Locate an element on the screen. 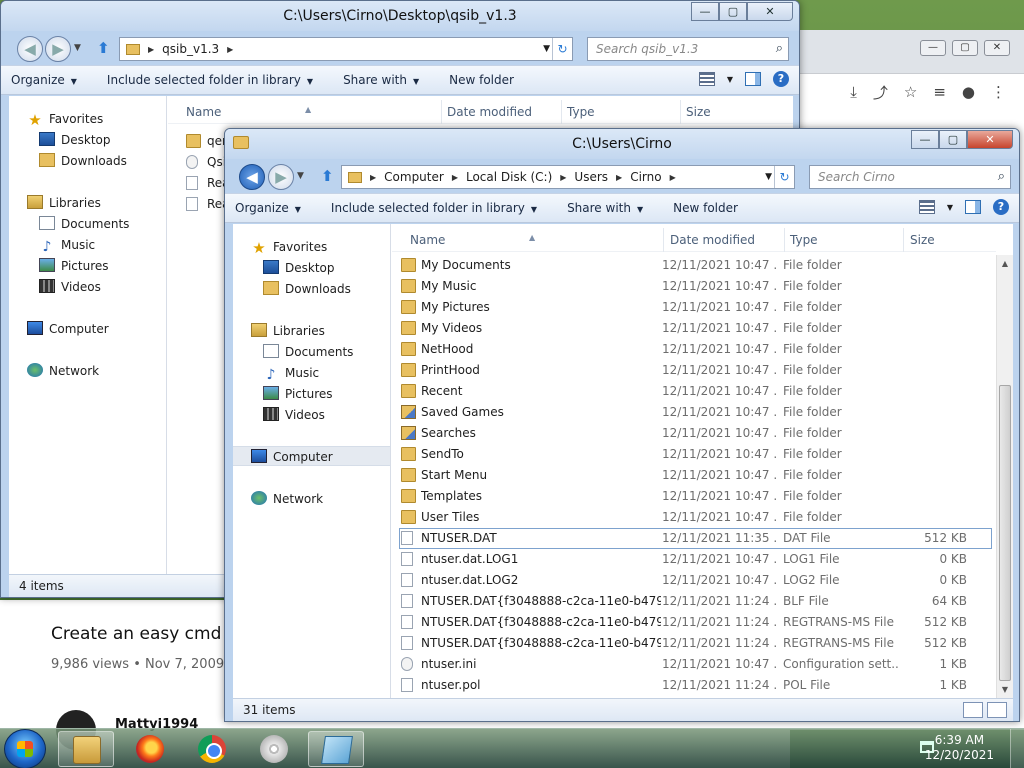 The width and height of the screenshot is (1024, 768). table-row: My Music 12/11/2021 10:47 ... File folder is located at coordinates (695, 286).